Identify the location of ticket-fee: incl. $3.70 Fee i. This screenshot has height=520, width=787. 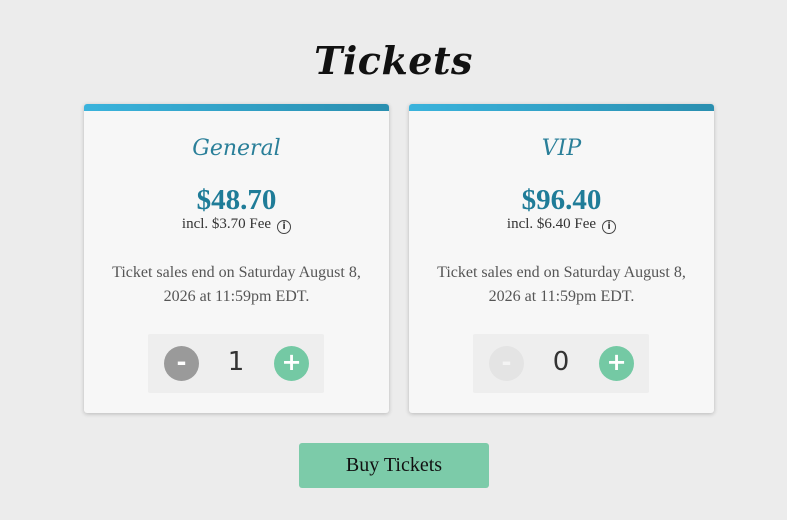
(236, 225).